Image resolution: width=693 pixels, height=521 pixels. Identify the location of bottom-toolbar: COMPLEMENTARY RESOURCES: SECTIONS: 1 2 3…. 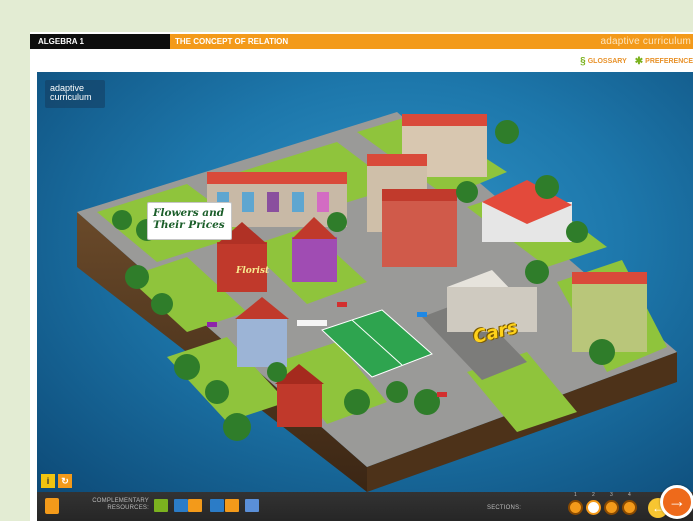
(365, 506).